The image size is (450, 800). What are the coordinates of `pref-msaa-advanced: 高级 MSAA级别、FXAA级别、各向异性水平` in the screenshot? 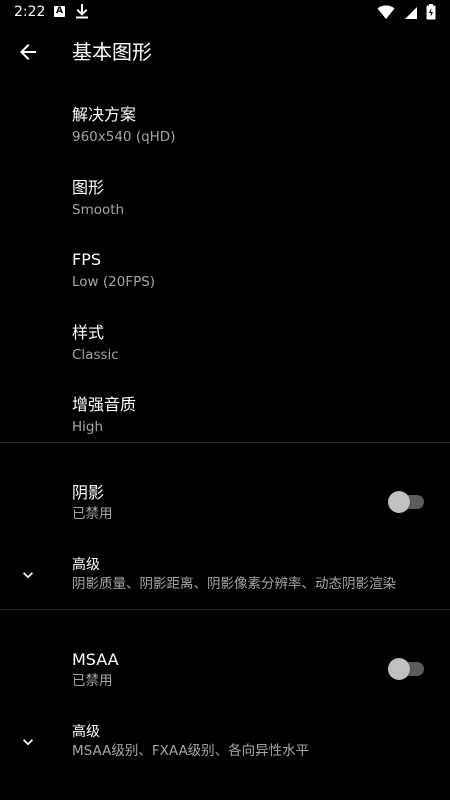 It's located at (225, 742).